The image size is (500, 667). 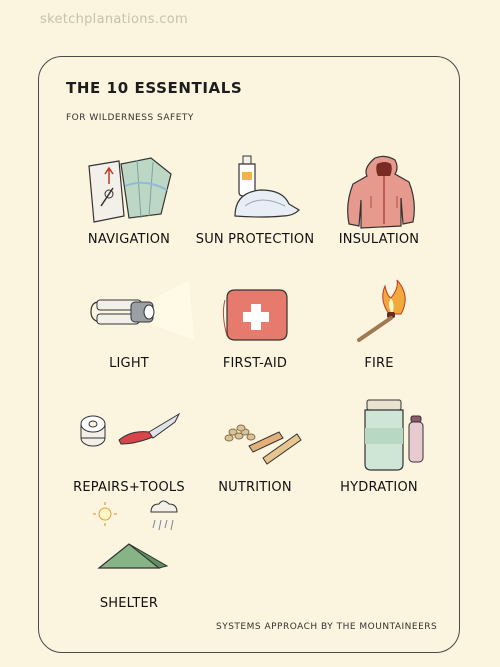 What do you see at coordinates (381, 310) in the screenshot?
I see `match-flame-icon` at bounding box center [381, 310].